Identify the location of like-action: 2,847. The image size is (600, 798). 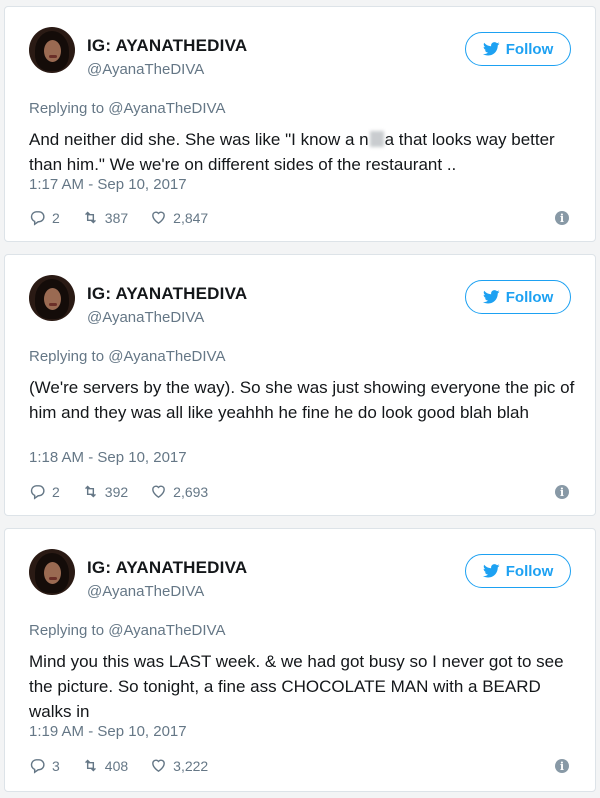
(179, 217).